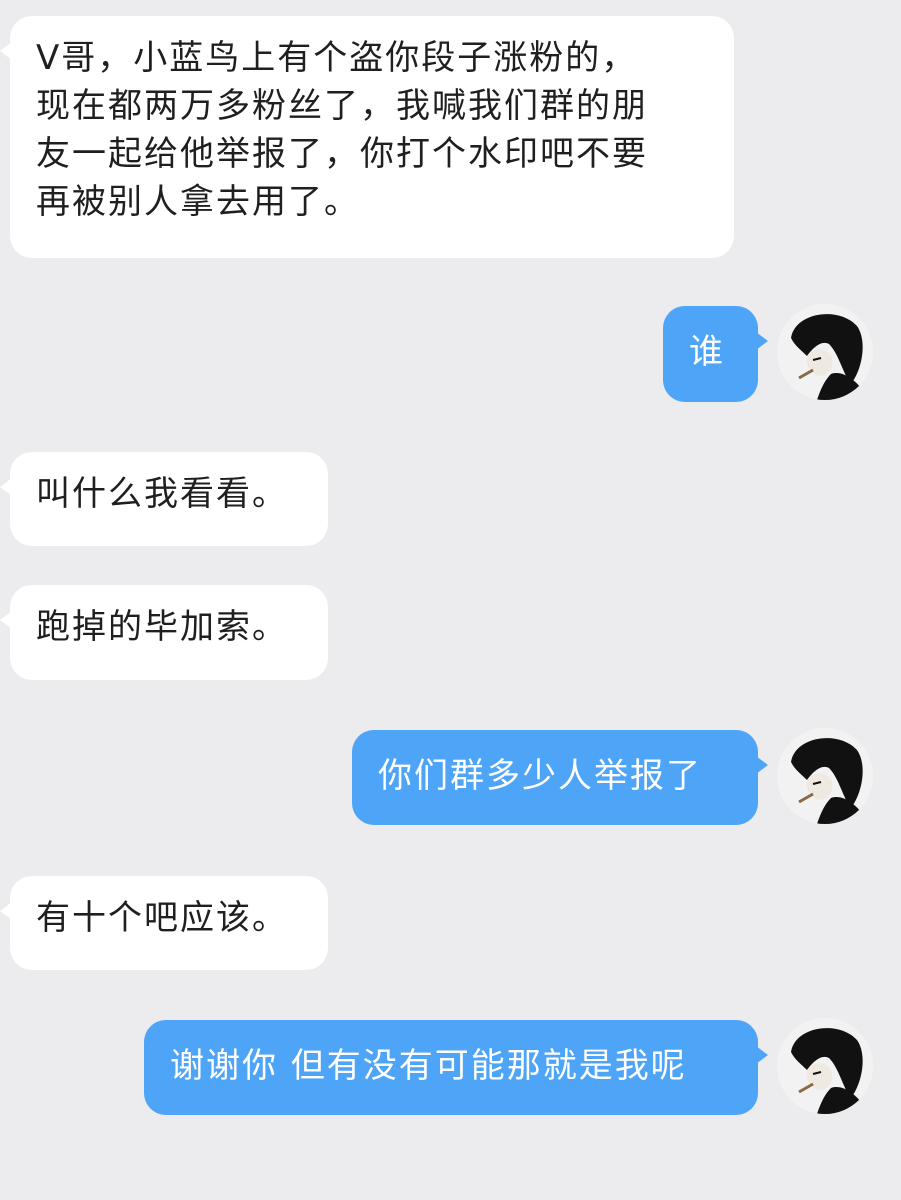 This screenshot has width=901, height=1200. Describe the element at coordinates (164, 499) in the screenshot. I see `incoming-message-bubble: 叫什么我看看。` at that location.